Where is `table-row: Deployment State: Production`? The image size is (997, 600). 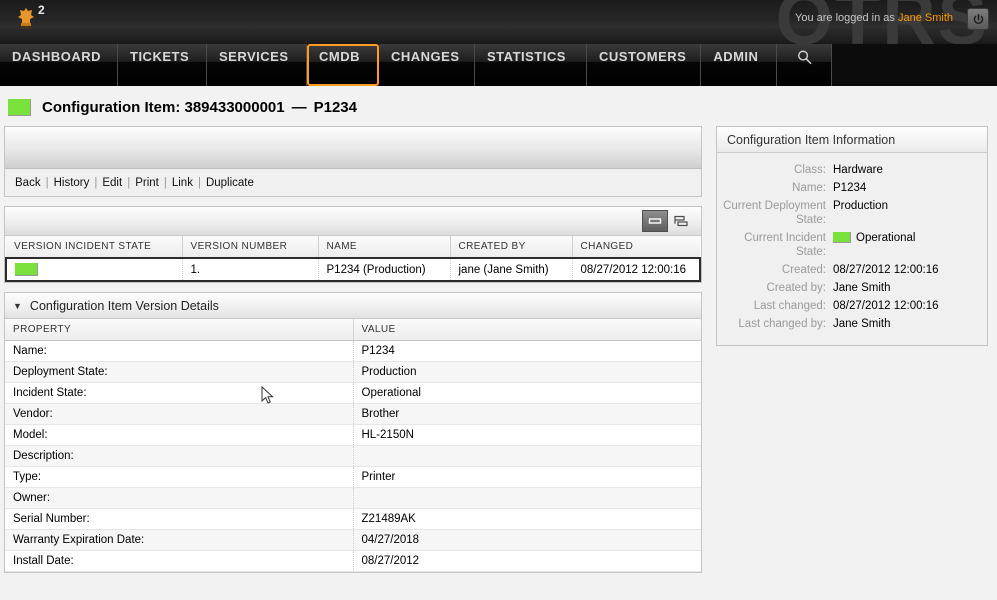 table-row: Deployment State: Production is located at coordinates (353, 372).